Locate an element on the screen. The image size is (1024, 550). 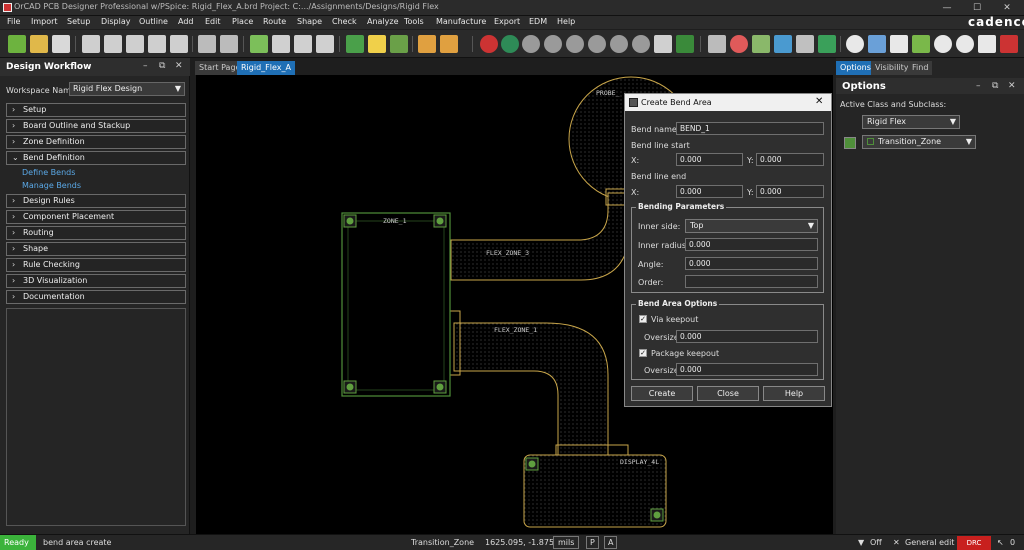
menu-check: Check is located at coordinates (344, 21).